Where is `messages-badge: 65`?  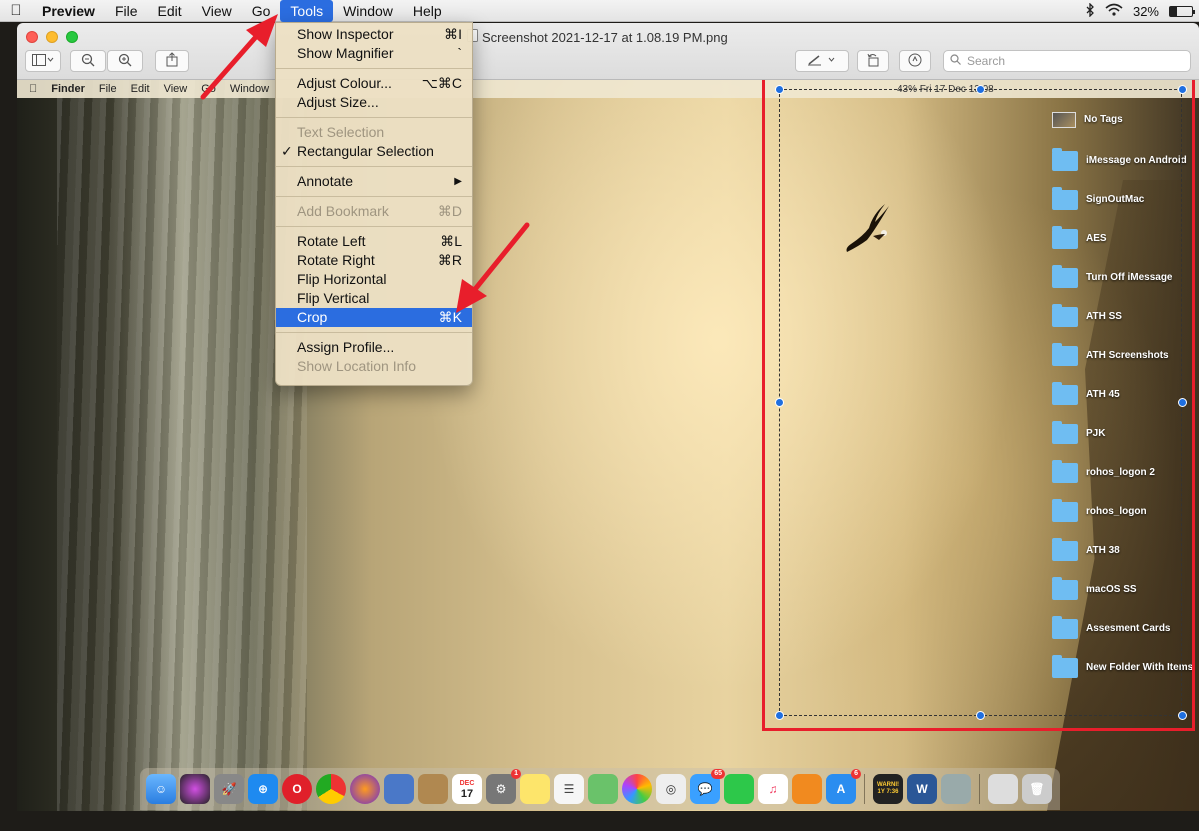 messages-badge: 65 is located at coordinates (718, 774).